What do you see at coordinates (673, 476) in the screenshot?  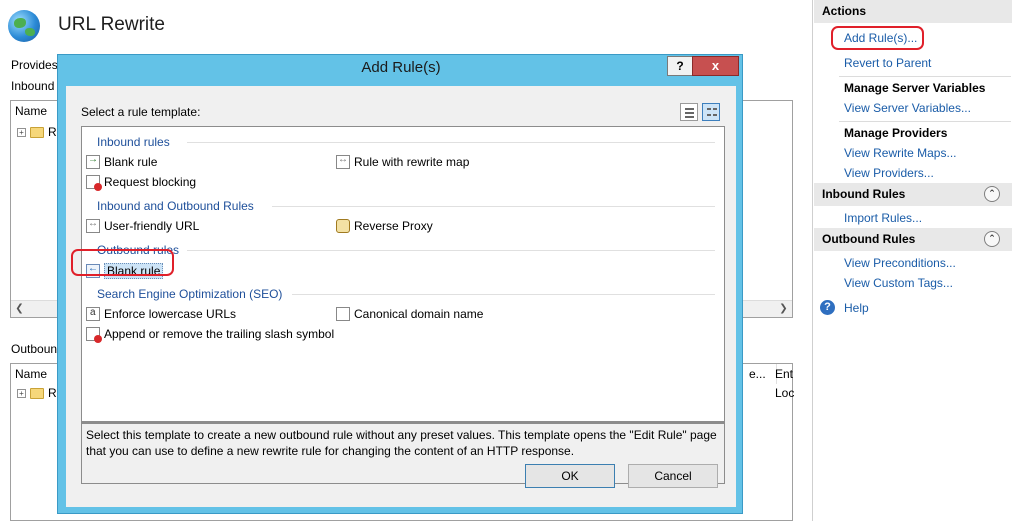 I see `cancel-button: Cancel` at bounding box center [673, 476].